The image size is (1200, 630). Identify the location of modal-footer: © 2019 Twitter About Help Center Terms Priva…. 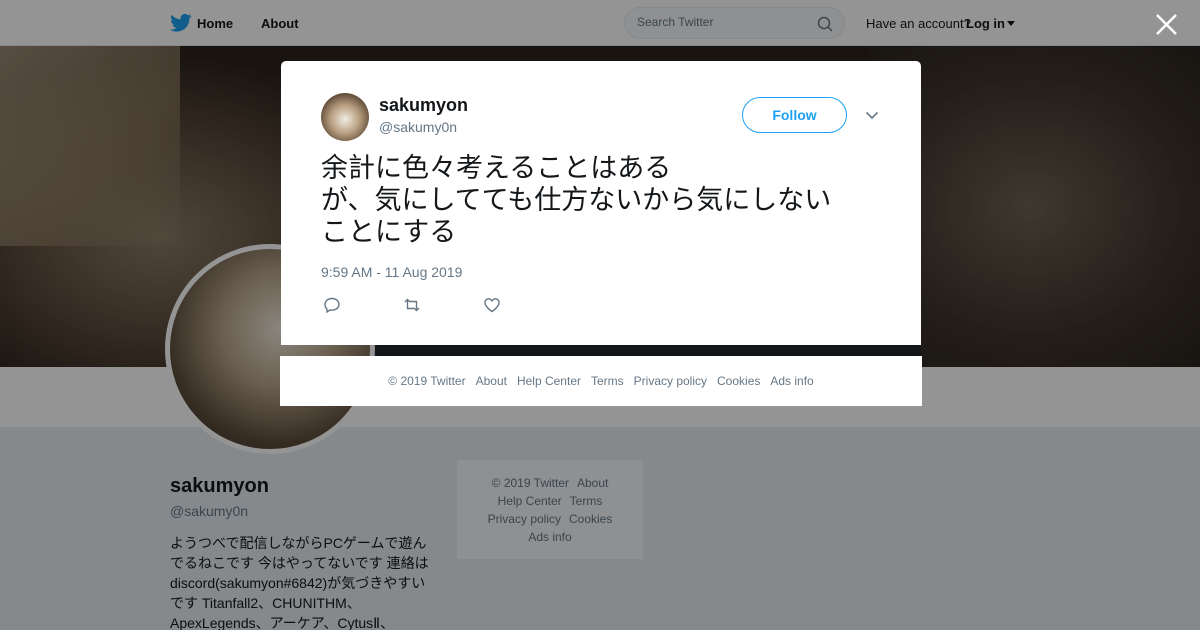
(601, 381).